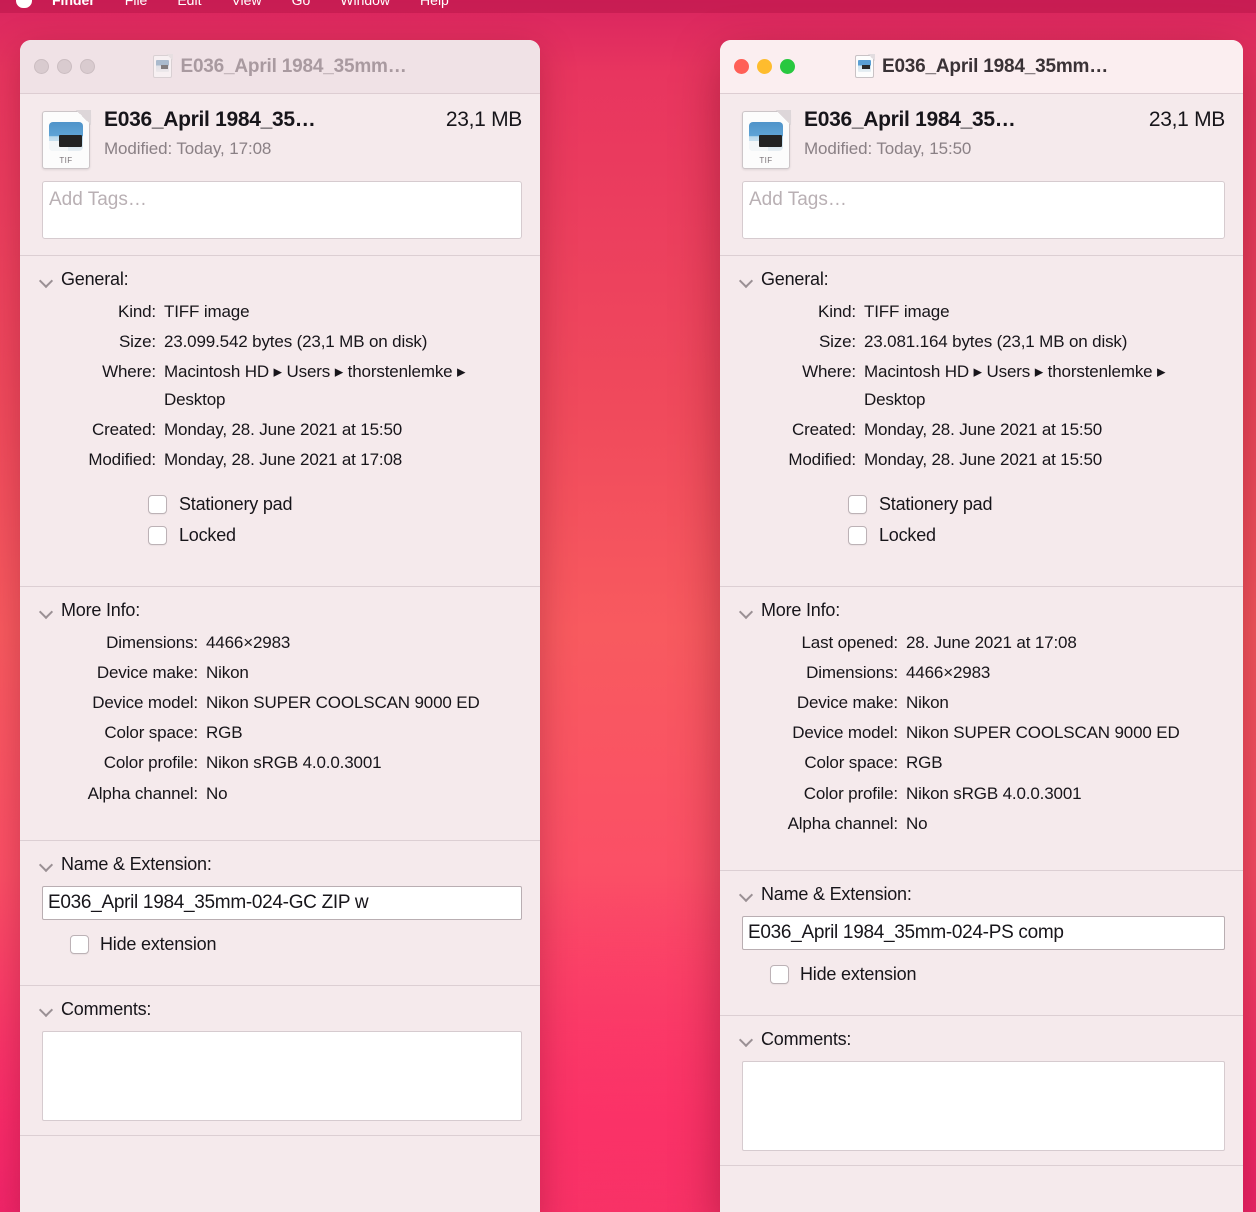 This screenshot has height=1212, width=1256. I want to click on hide-extension-label: Hide extension, so click(158, 943).